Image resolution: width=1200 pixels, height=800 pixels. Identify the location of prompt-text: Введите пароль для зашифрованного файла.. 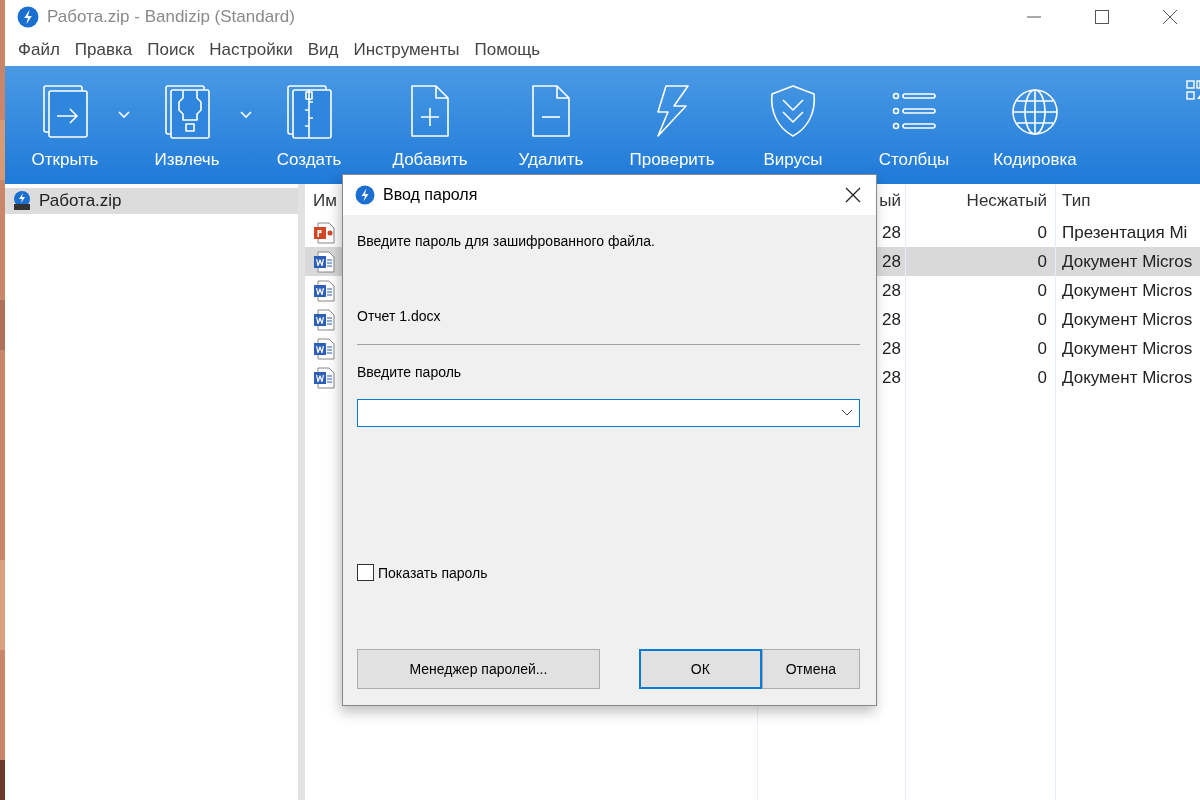
(506, 241).